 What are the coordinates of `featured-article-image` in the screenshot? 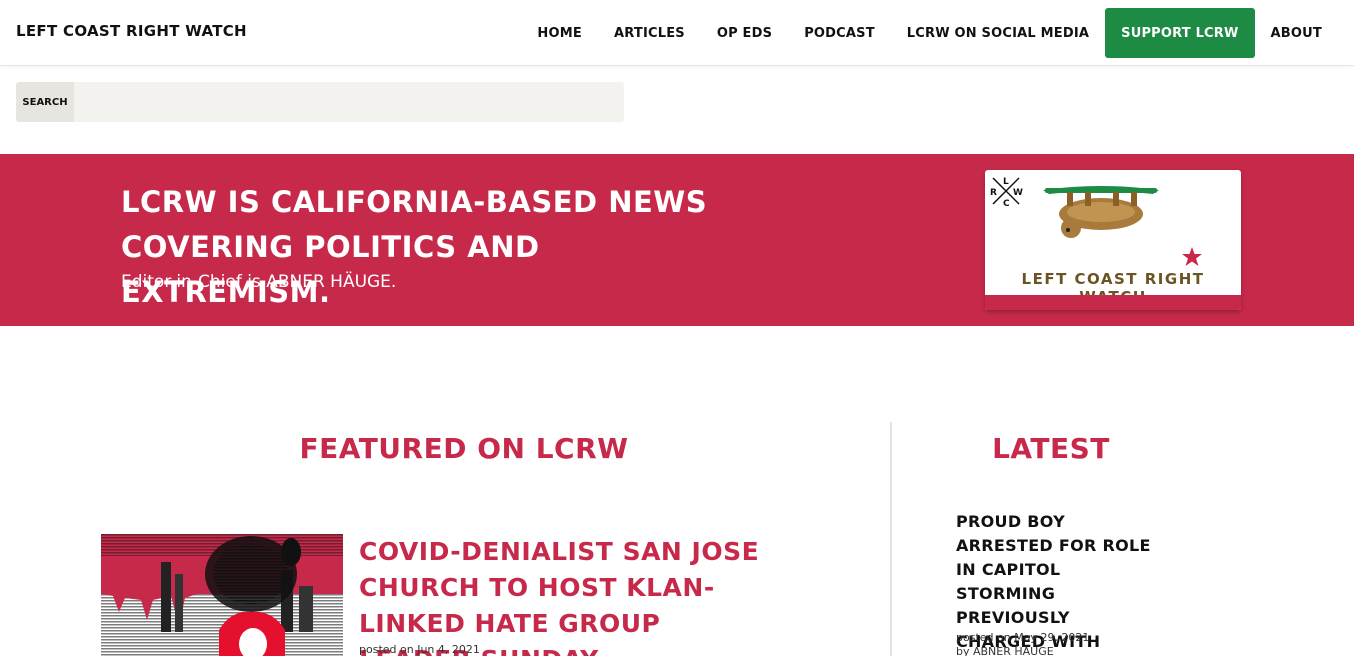 It's located at (222, 595).